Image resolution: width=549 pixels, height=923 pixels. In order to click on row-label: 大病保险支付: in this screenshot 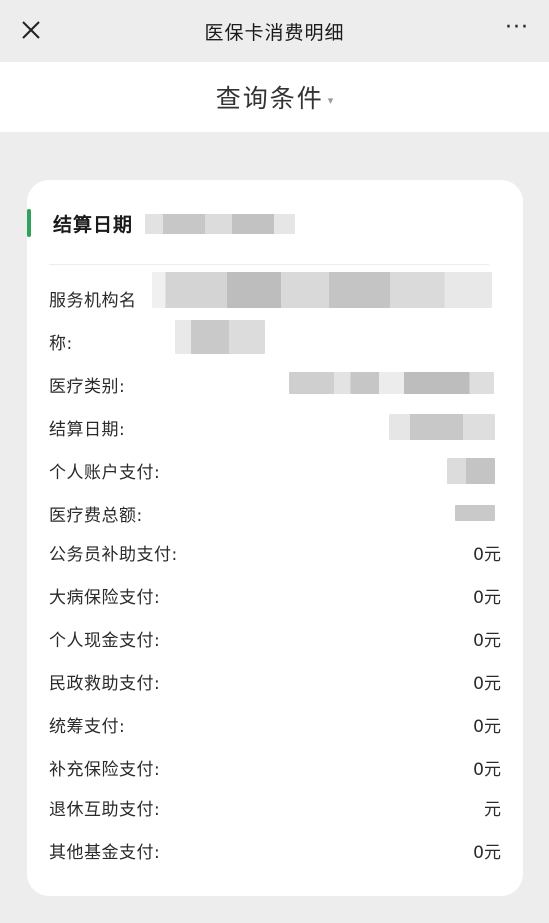, I will do `click(105, 597)`.